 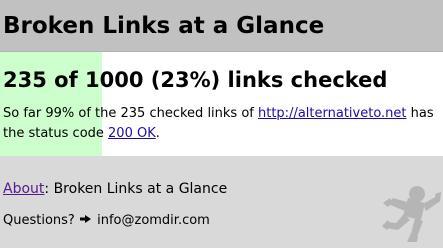 What do you see at coordinates (39, 220) in the screenshot?
I see `questions-label: Questions?` at bounding box center [39, 220].